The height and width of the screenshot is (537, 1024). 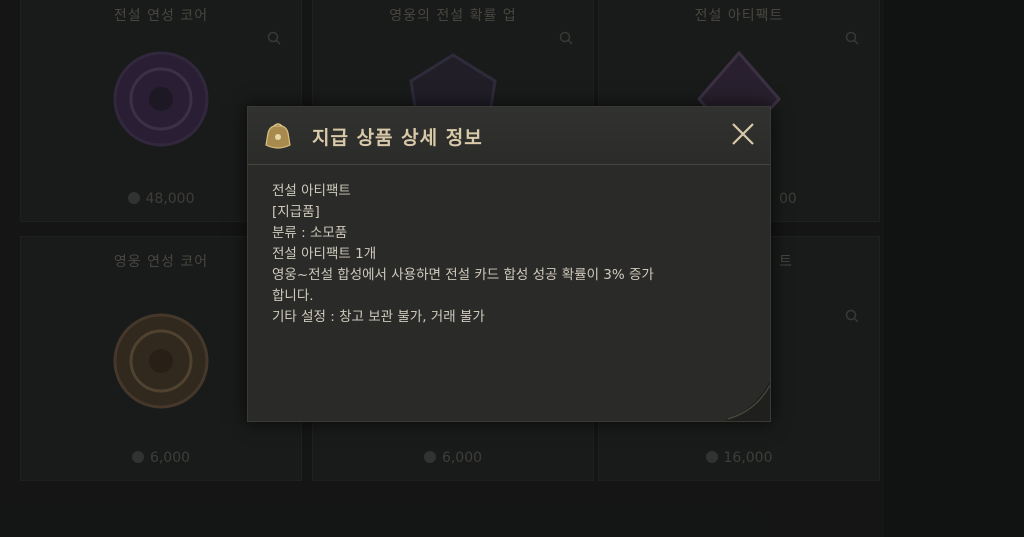 What do you see at coordinates (397, 138) in the screenshot?
I see `dialog-title: 지급 상품 상세 정보` at bounding box center [397, 138].